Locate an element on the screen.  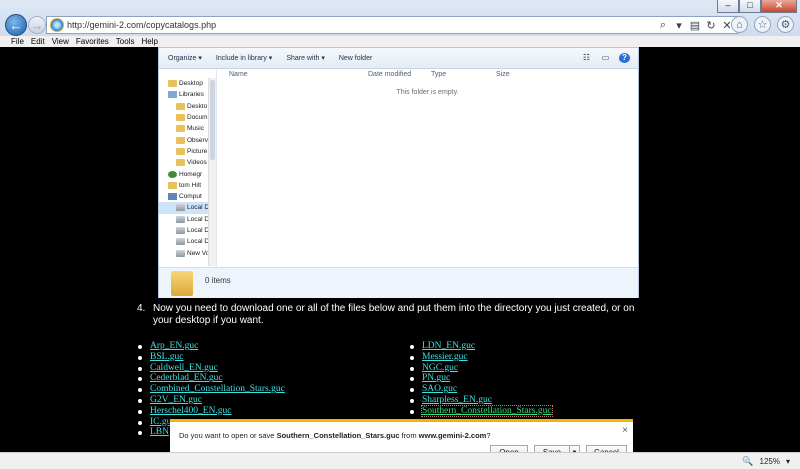
view-options-icon: ☷ is located at coordinates (586, 57).